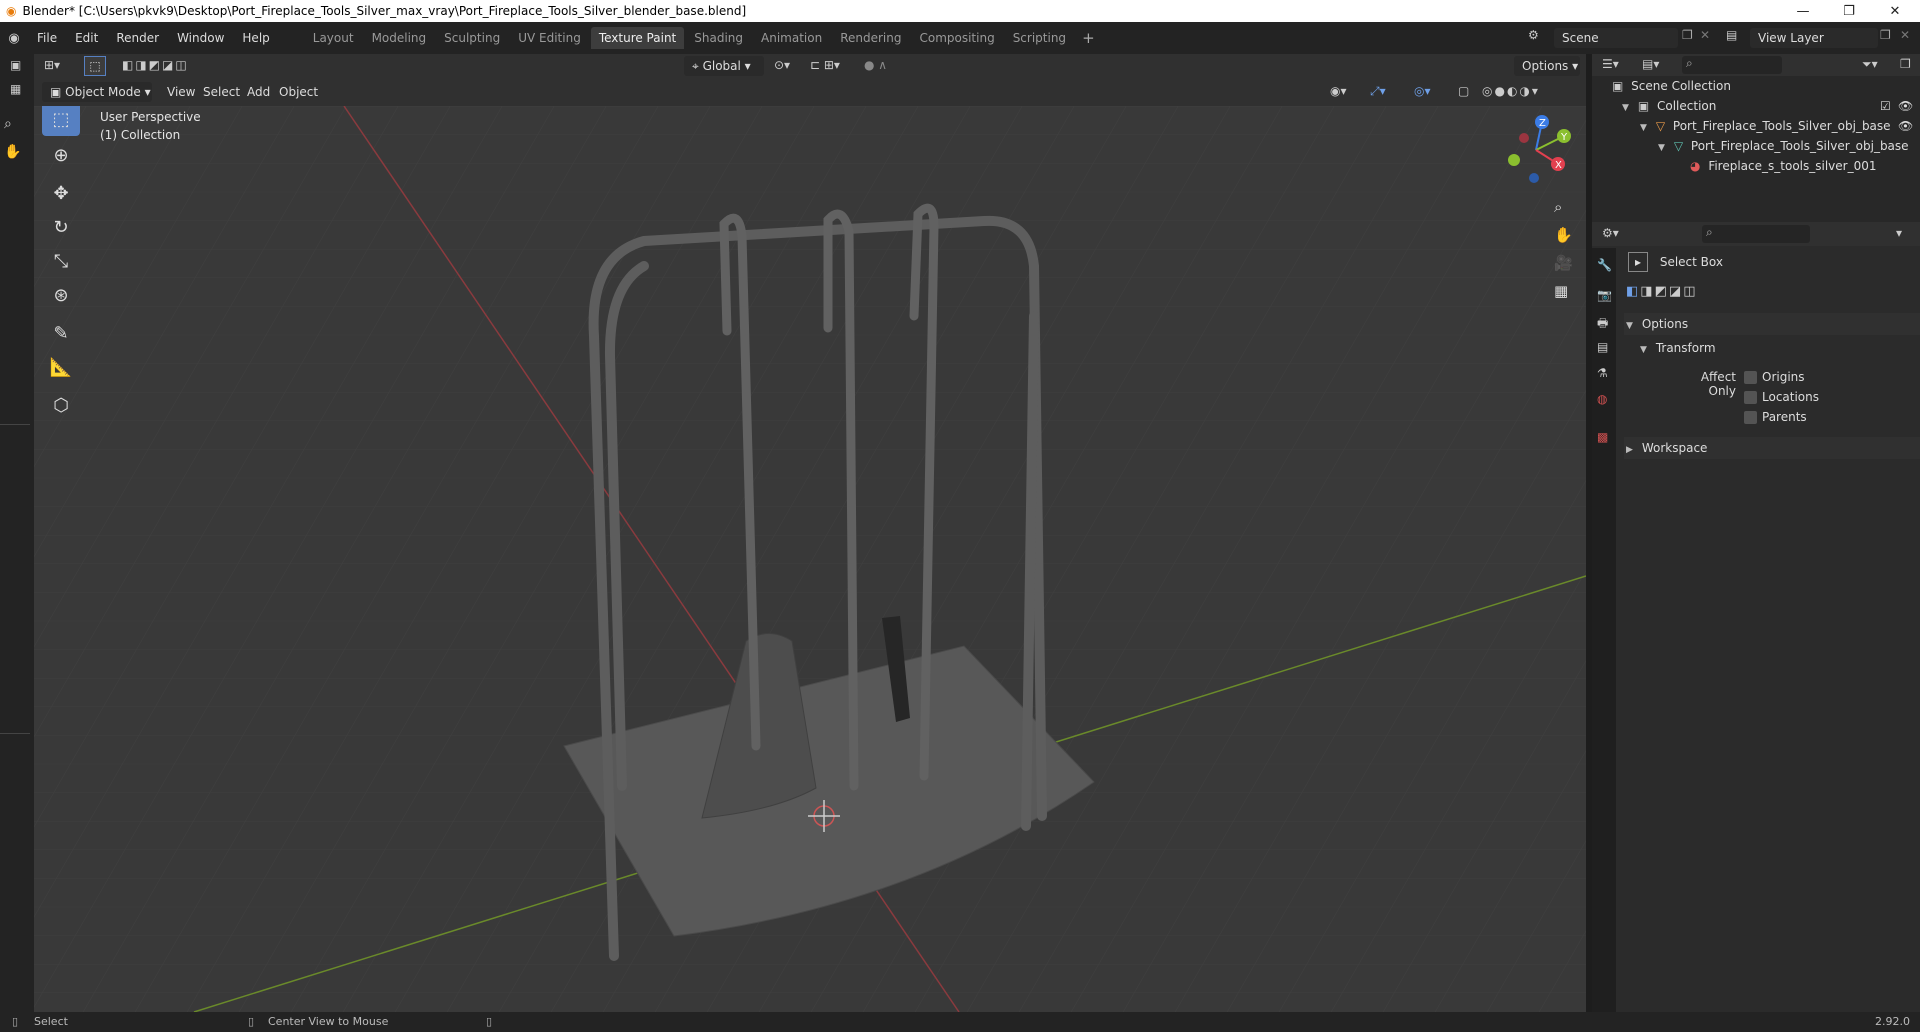 The image size is (1920, 1032). Describe the element at coordinates (549, 38) in the screenshot. I see `tab-uv-editing: UV Editing` at that location.